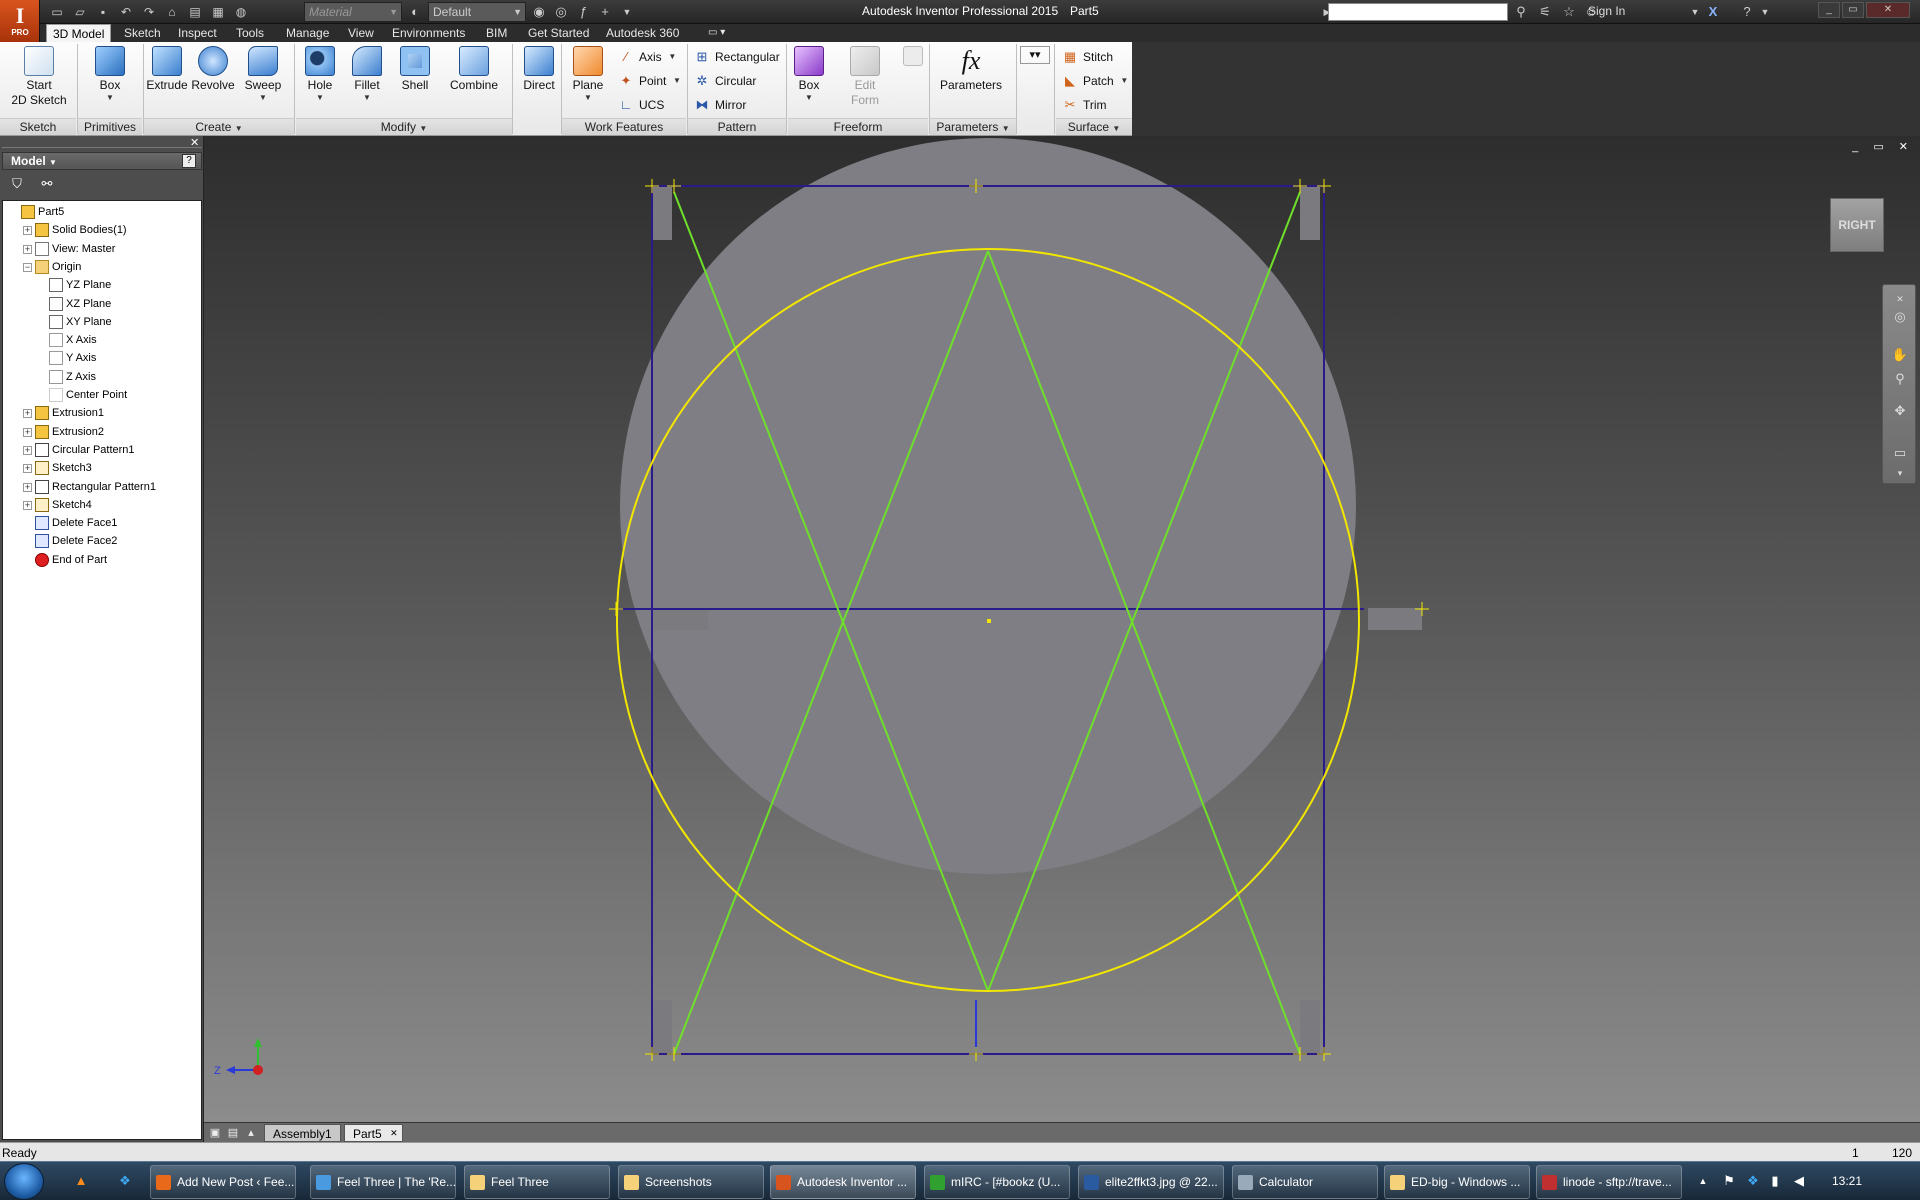 The image size is (1920, 1200). Describe the element at coordinates (219, 126) in the screenshot. I see `panel-title-create: Create ▼` at that location.